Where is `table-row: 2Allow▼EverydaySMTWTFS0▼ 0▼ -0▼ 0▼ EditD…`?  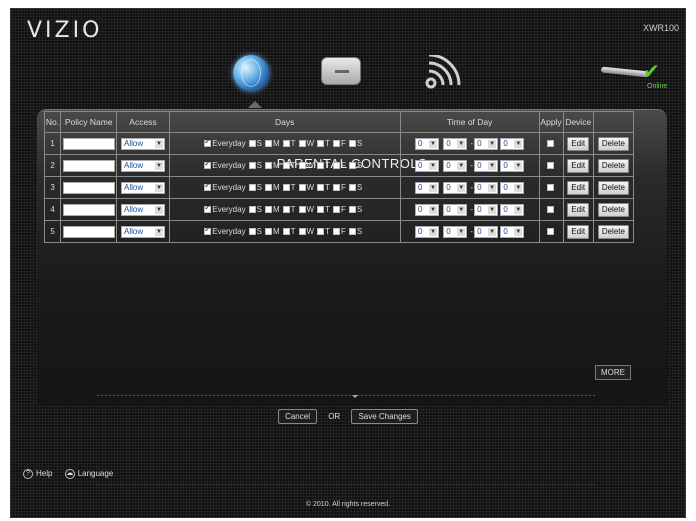
table-row: 2Allow▼EverydaySMTWTFS0▼ 0▼ -0▼ 0▼ EditD… is located at coordinates (339, 165).